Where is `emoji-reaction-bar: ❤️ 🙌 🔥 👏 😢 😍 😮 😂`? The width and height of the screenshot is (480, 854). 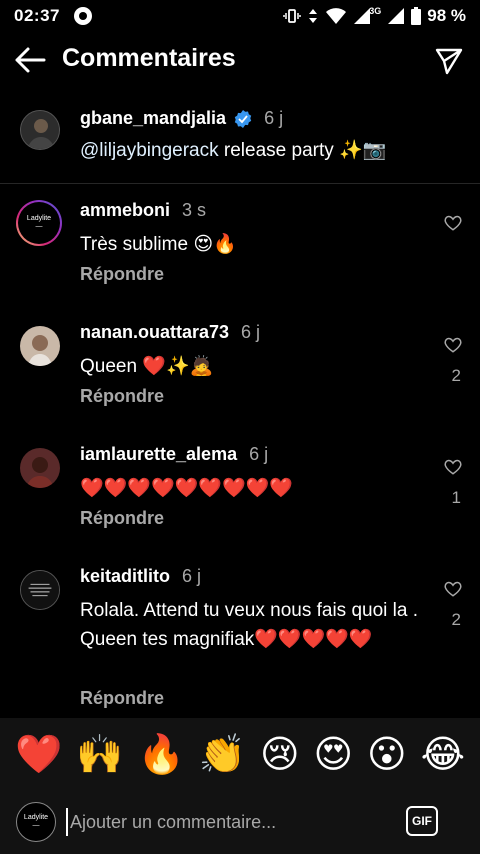 emoji-reaction-bar: ❤️ 🙌 🔥 👏 😢 😍 😮 😂 is located at coordinates (240, 755).